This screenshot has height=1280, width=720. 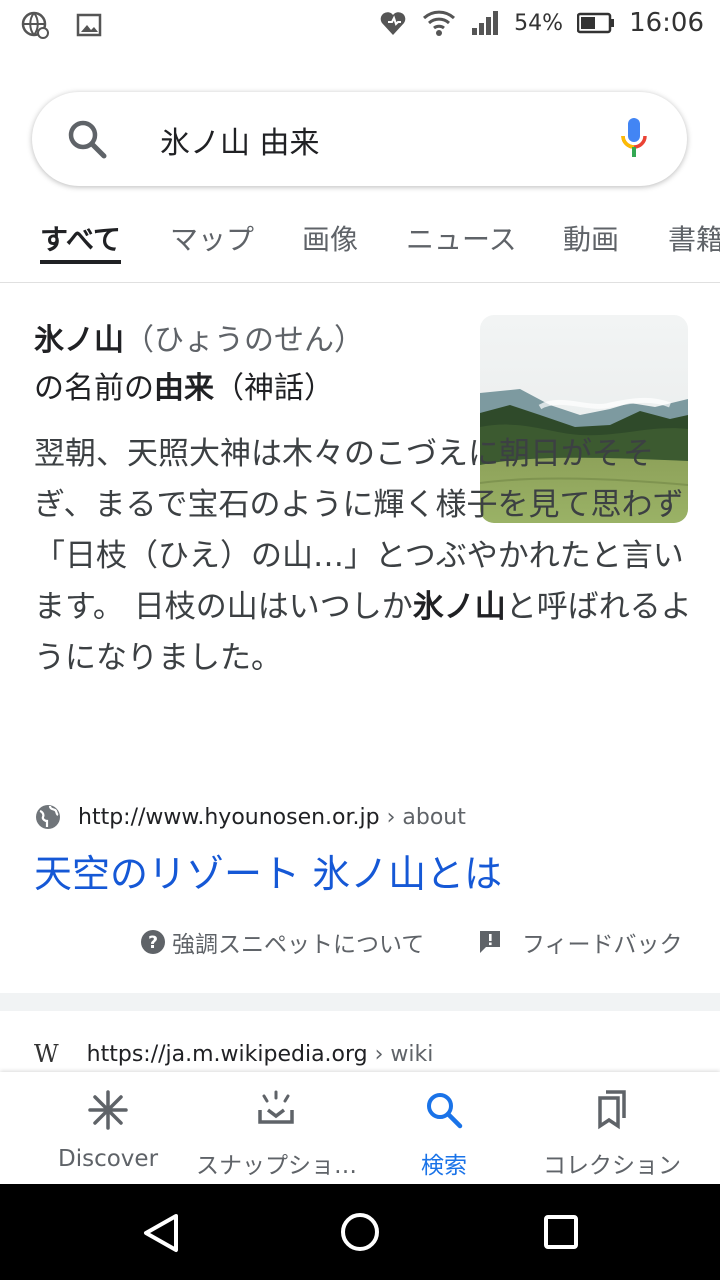 I want to click on tab-maps: マップ, so click(x=212, y=238).